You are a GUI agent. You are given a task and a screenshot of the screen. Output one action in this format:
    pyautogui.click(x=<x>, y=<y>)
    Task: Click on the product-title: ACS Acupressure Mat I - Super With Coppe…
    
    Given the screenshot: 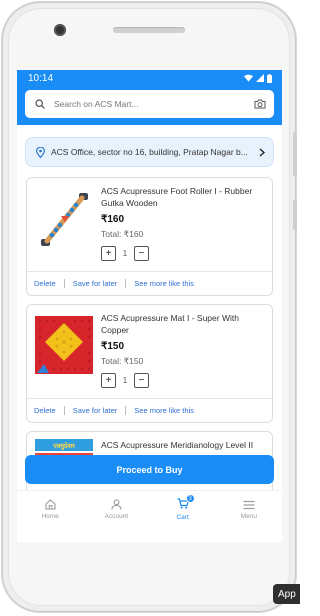 What is the action you would take?
    pyautogui.click(x=182, y=324)
    